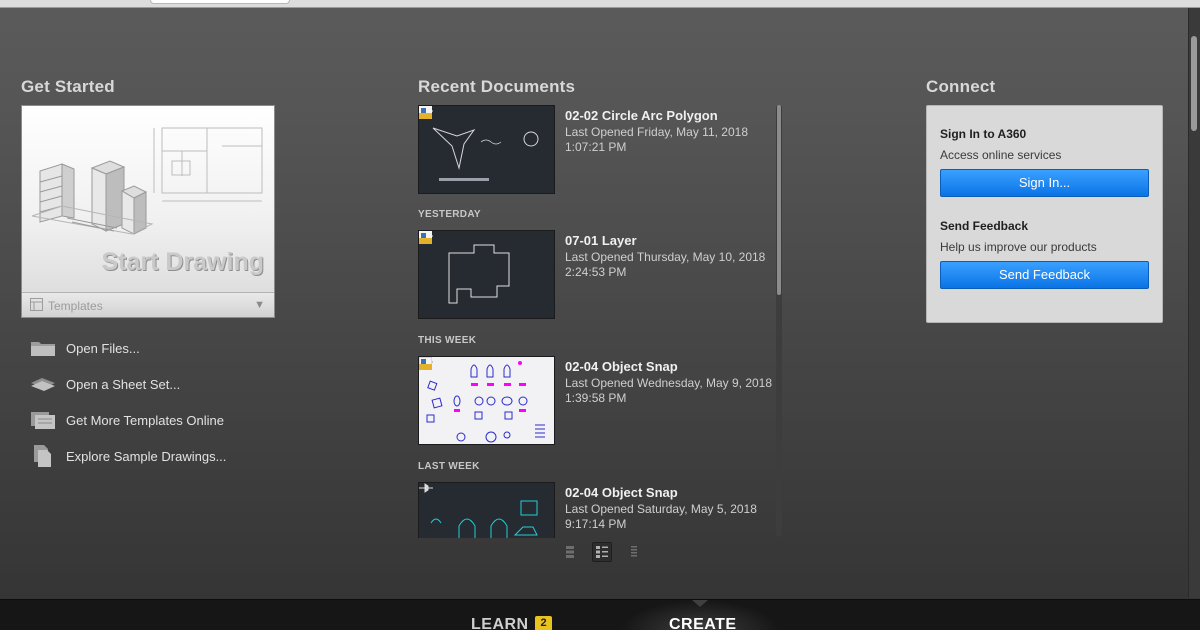  What do you see at coordinates (596, 147) in the screenshot?
I see `doc-time: 1:07:21 PM` at bounding box center [596, 147].